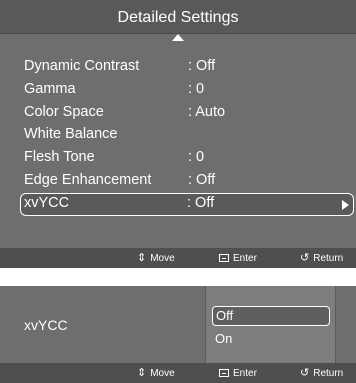 The height and width of the screenshot is (383, 356). What do you see at coordinates (88, 179) in the screenshot?
I see `menu-item-label: Edge Enhancement` at bounding box center [88, 179].